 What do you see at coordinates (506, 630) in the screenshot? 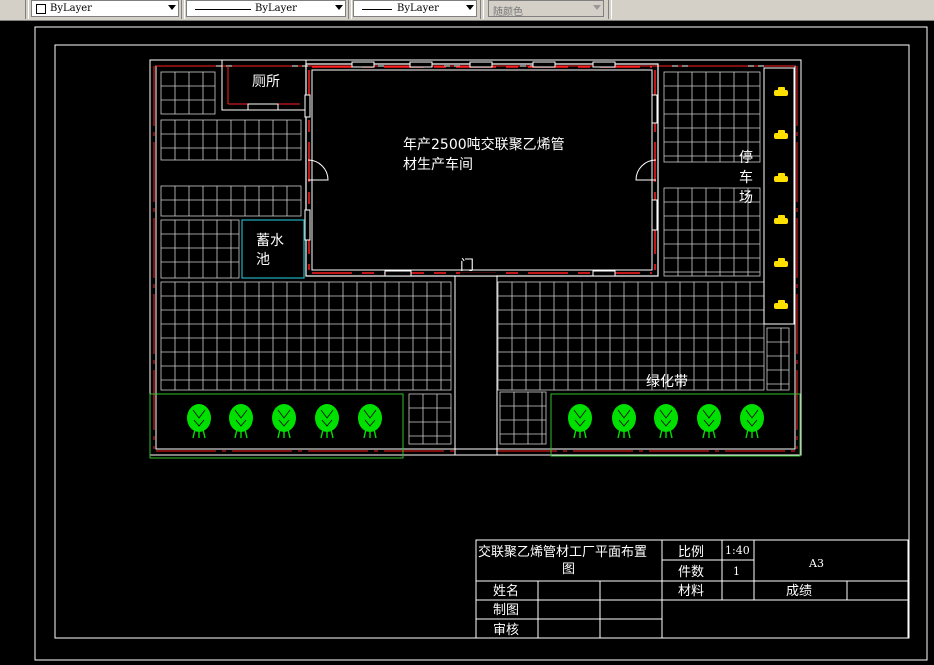
I see `reviewed-by-label: 审核` at bounding box center [506, 630].